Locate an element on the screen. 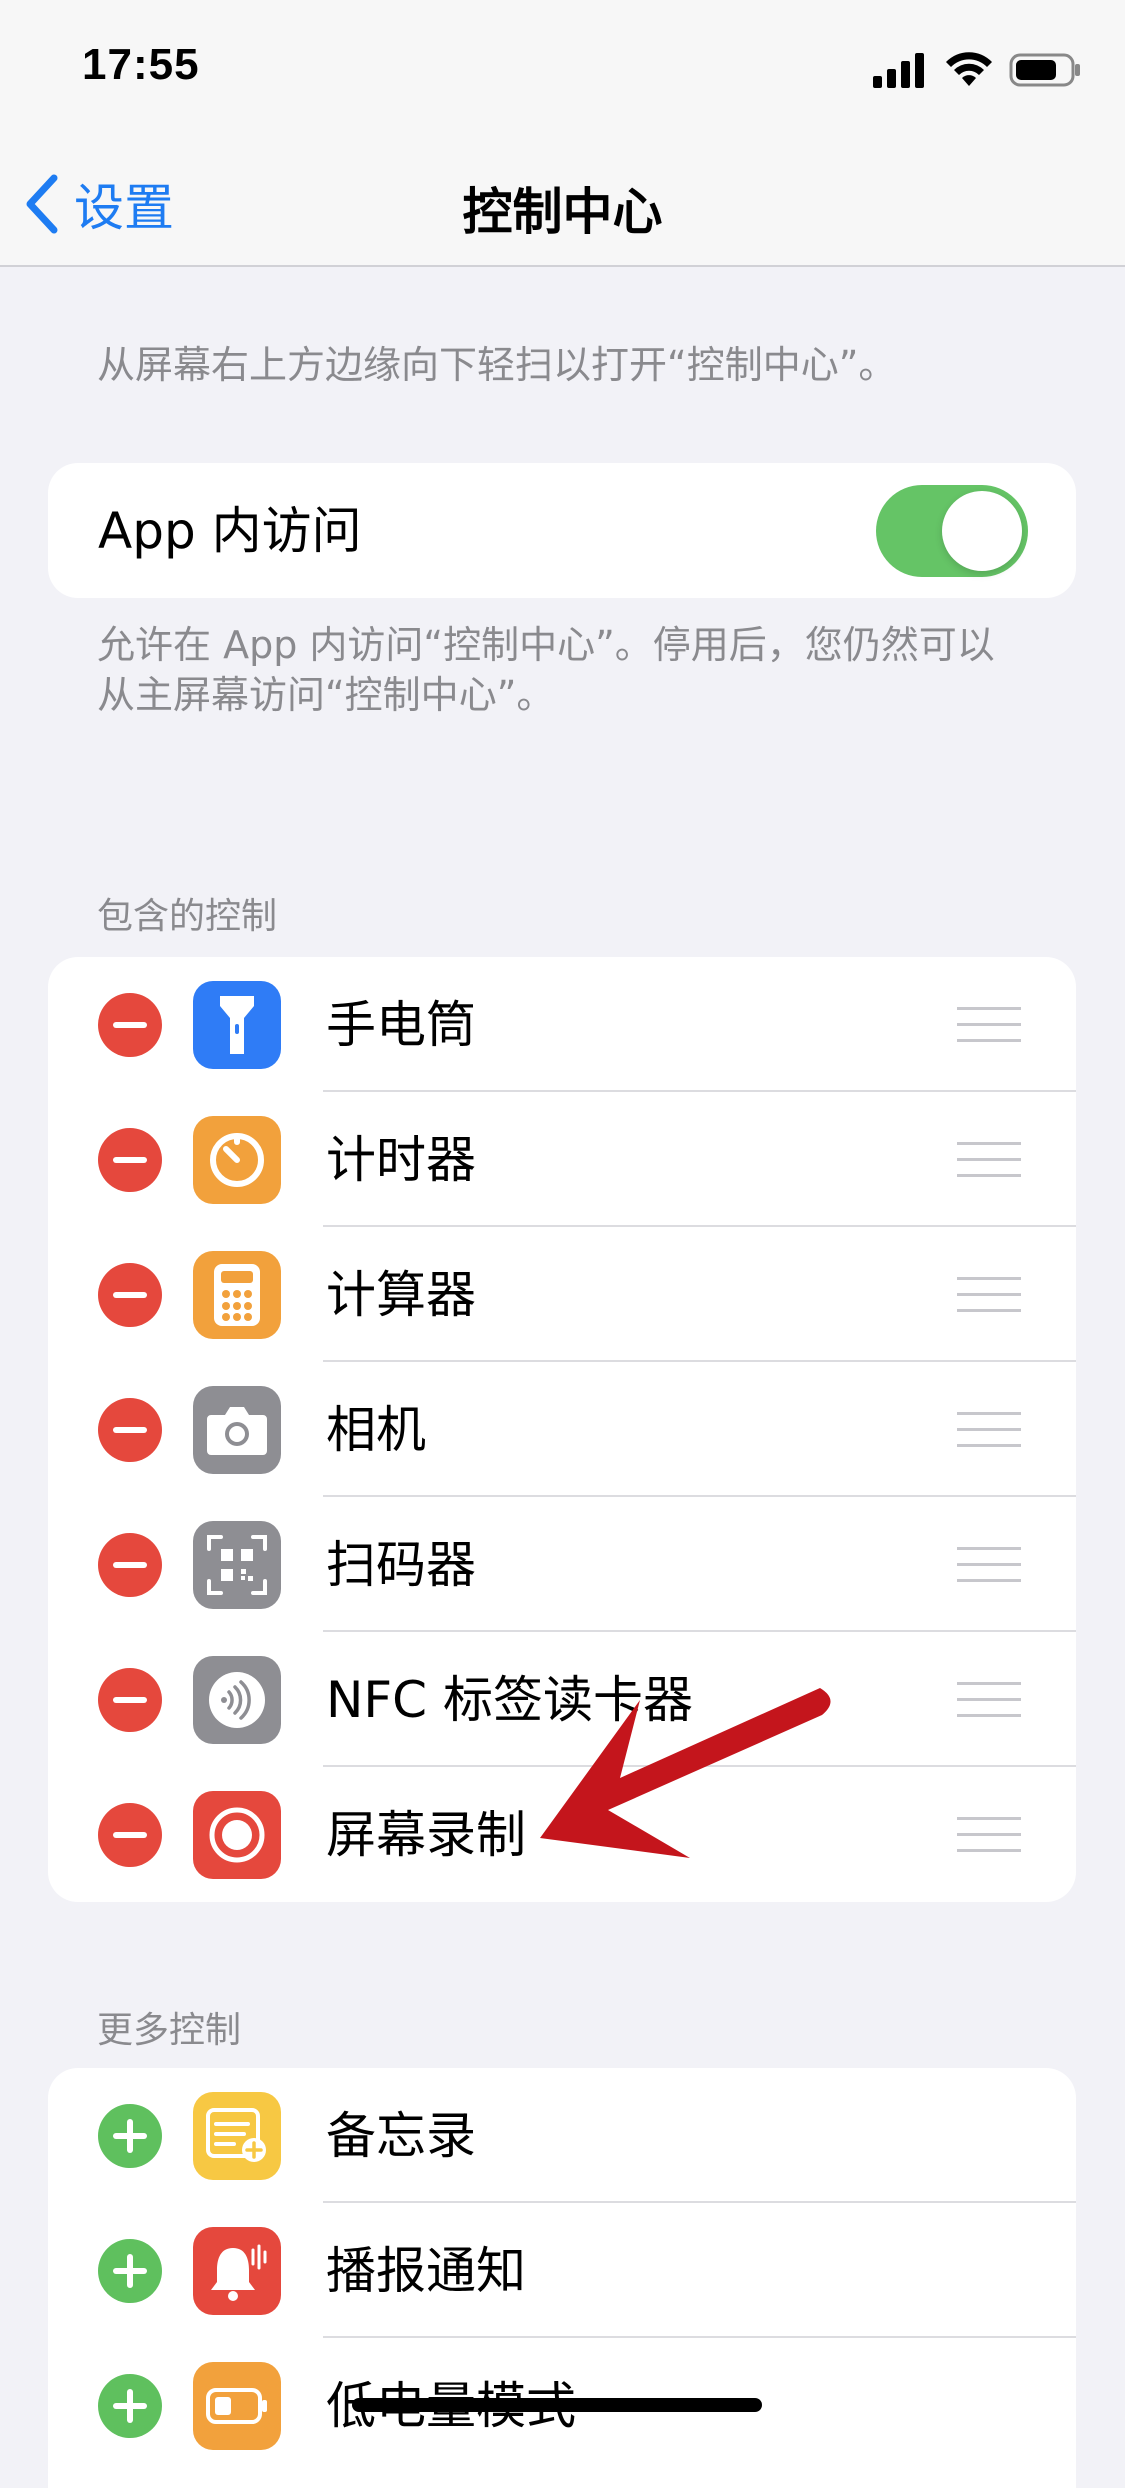 The width and height of the screenshot is (1125, 2488). cellular-signal-icon is located at coordinates (898, 70).